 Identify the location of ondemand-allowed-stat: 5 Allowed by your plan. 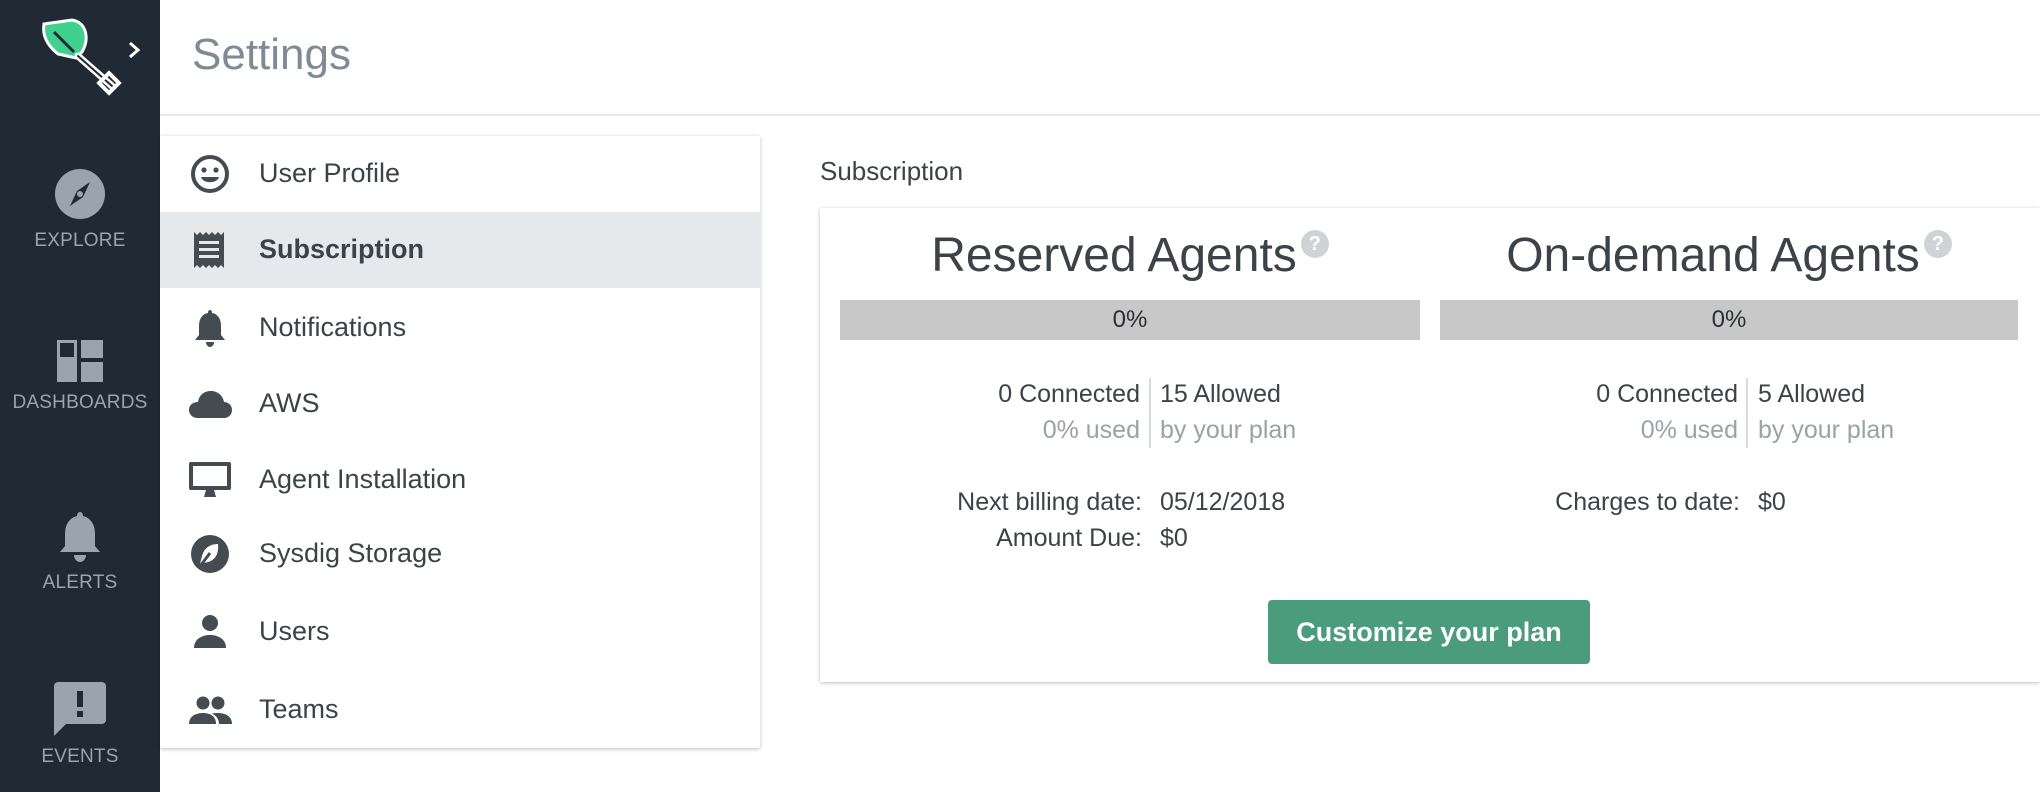
(1826, 412).